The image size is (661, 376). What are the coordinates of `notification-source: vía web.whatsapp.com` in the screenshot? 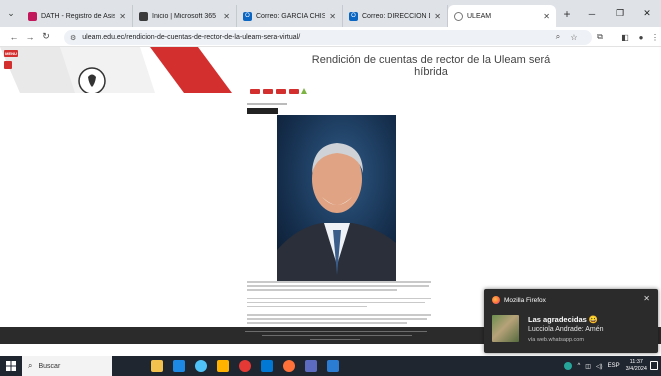 It's located at (556, 340).